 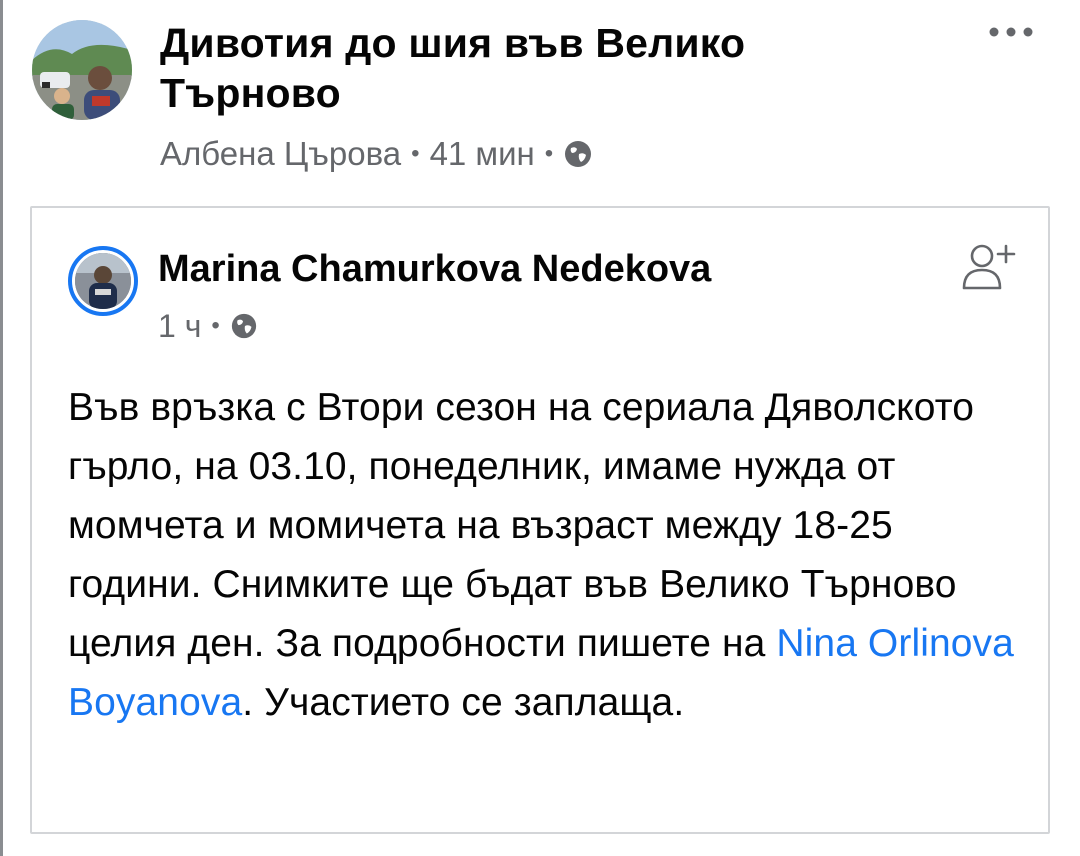 I want to click on post-text-part: . Участието се заплаща., so click(x=463, y=702).